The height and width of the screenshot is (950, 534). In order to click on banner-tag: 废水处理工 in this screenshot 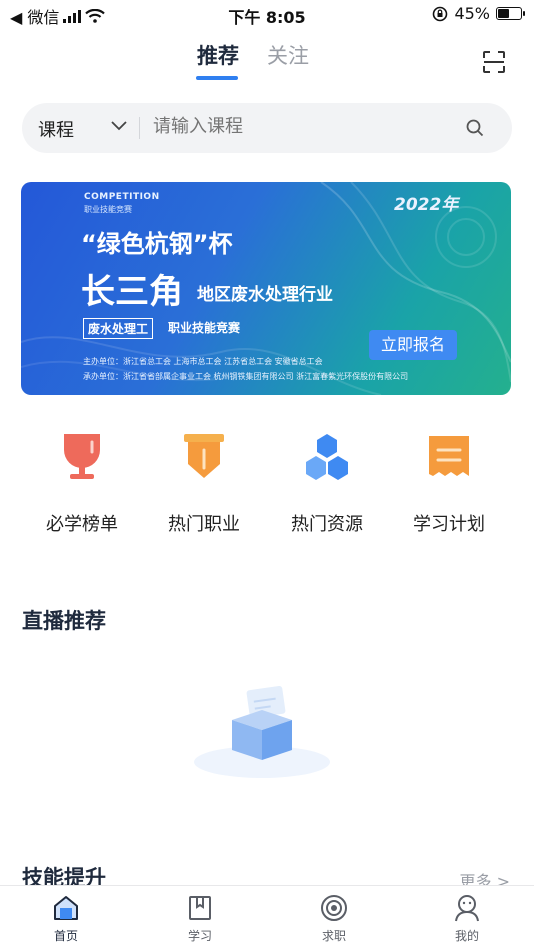, I will do `click(118, 328)`.